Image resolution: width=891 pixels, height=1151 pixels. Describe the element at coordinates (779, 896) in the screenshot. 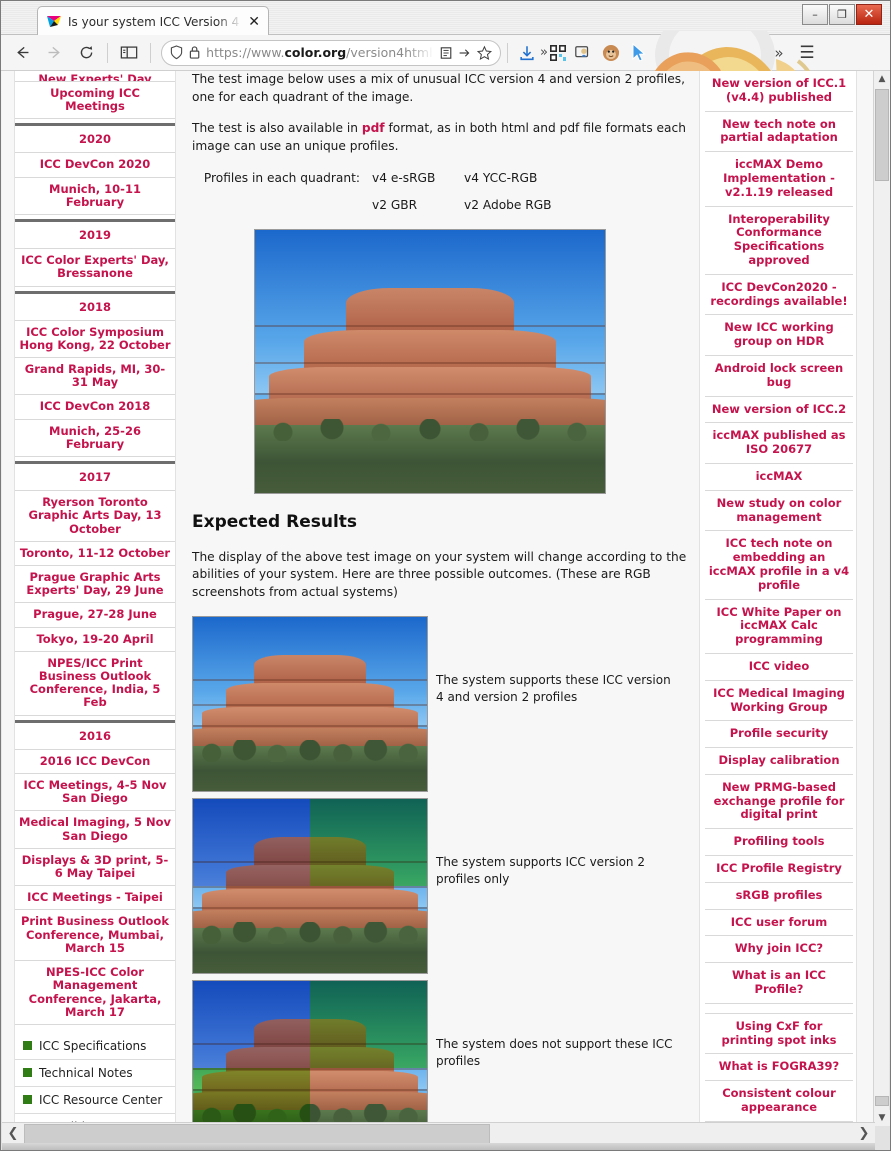

I see `news-link: sRGB profiles` at that location.